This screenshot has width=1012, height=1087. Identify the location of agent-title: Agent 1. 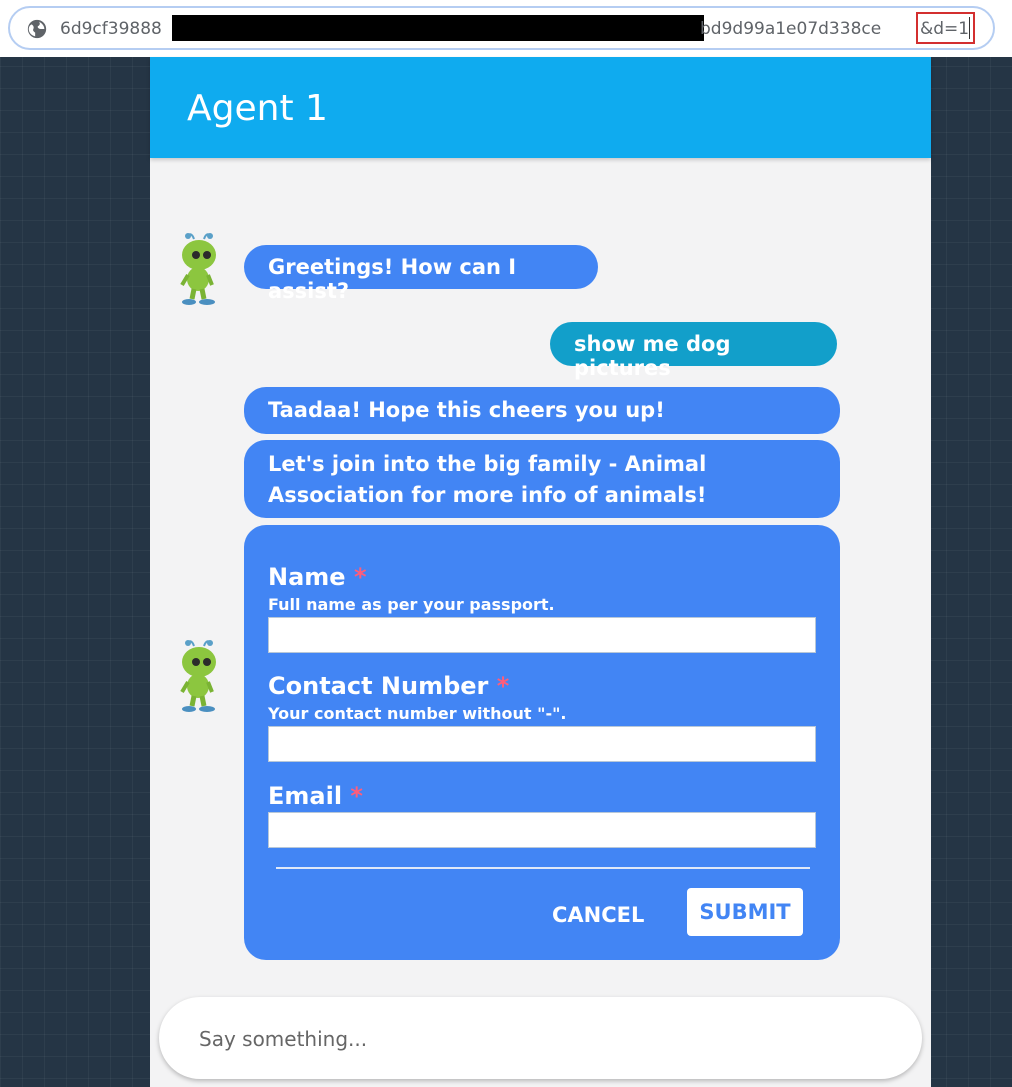
(257, 108).